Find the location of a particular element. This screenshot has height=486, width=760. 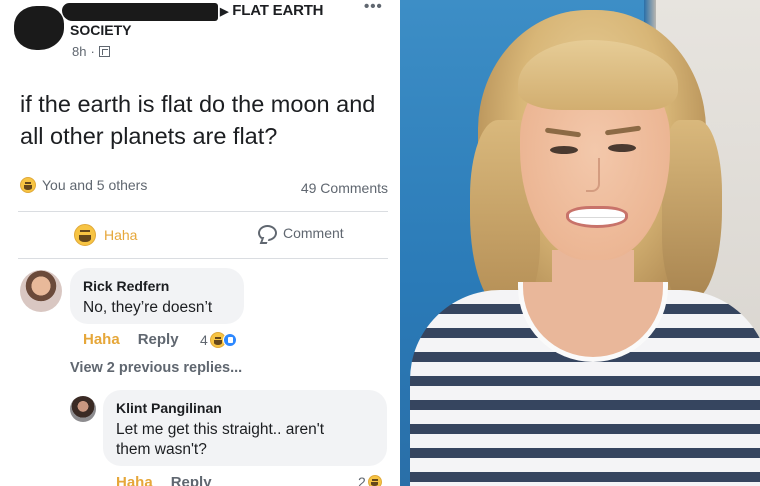

comments-count-link: 49 Comments is located at coordinates (344, 188).